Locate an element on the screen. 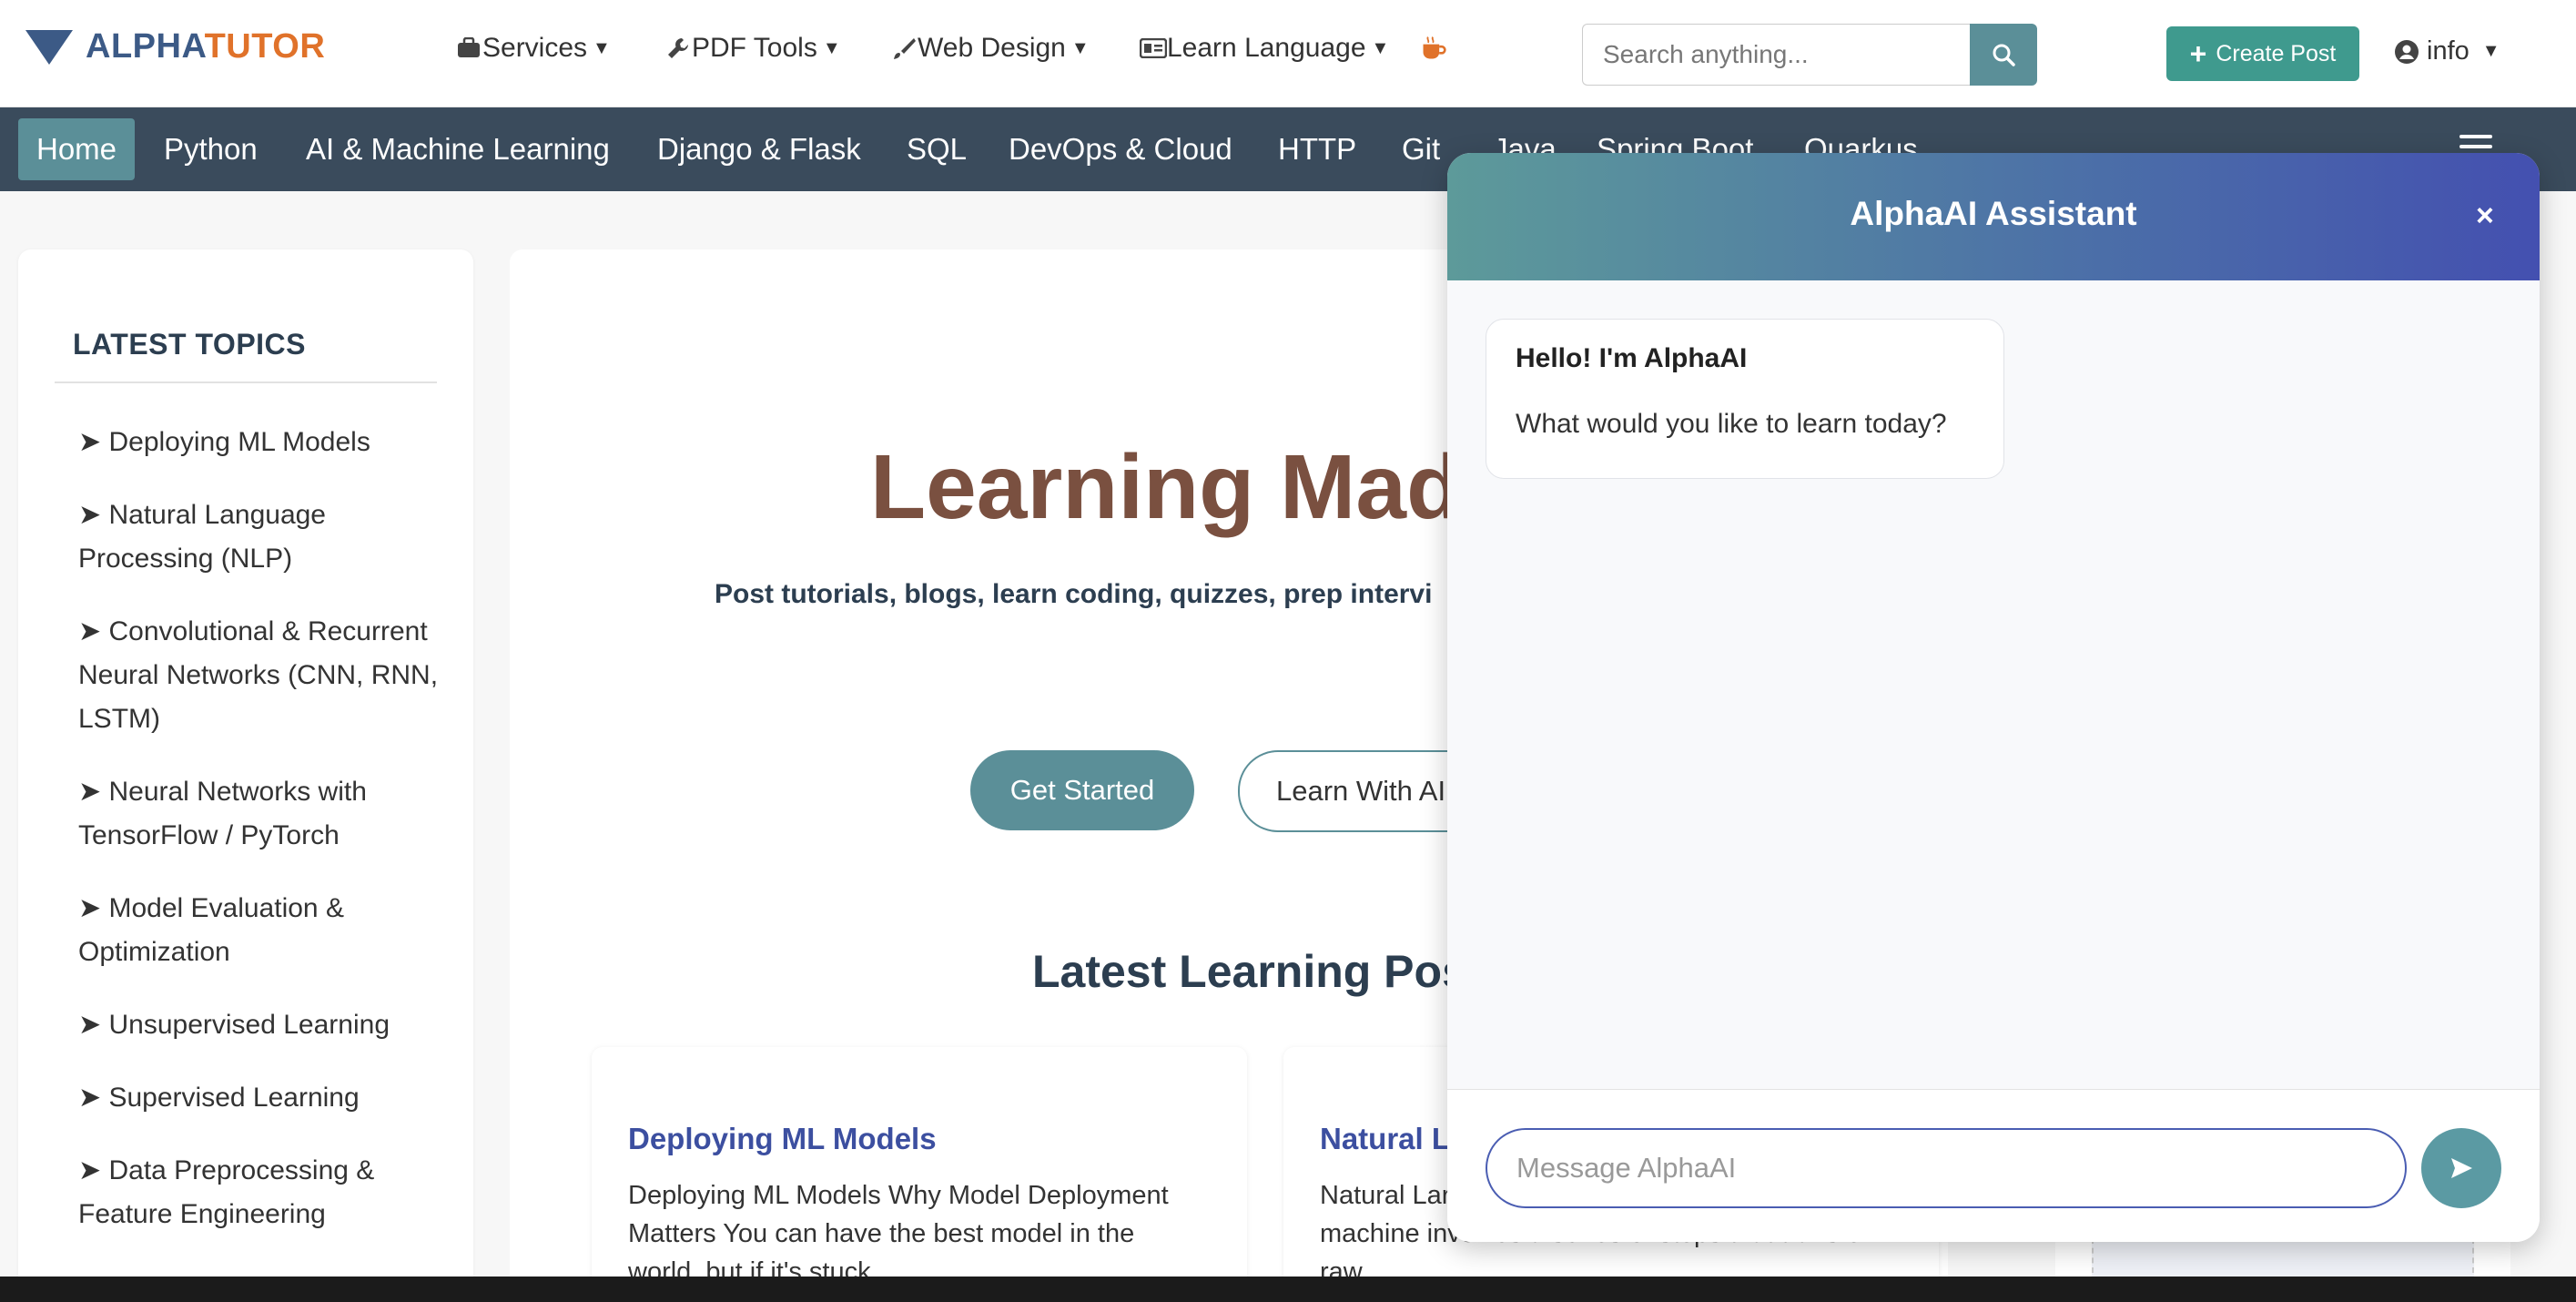 The width and height of the screenshot is (2576, 1302). search-icon is located at coordinates (2004, 55).